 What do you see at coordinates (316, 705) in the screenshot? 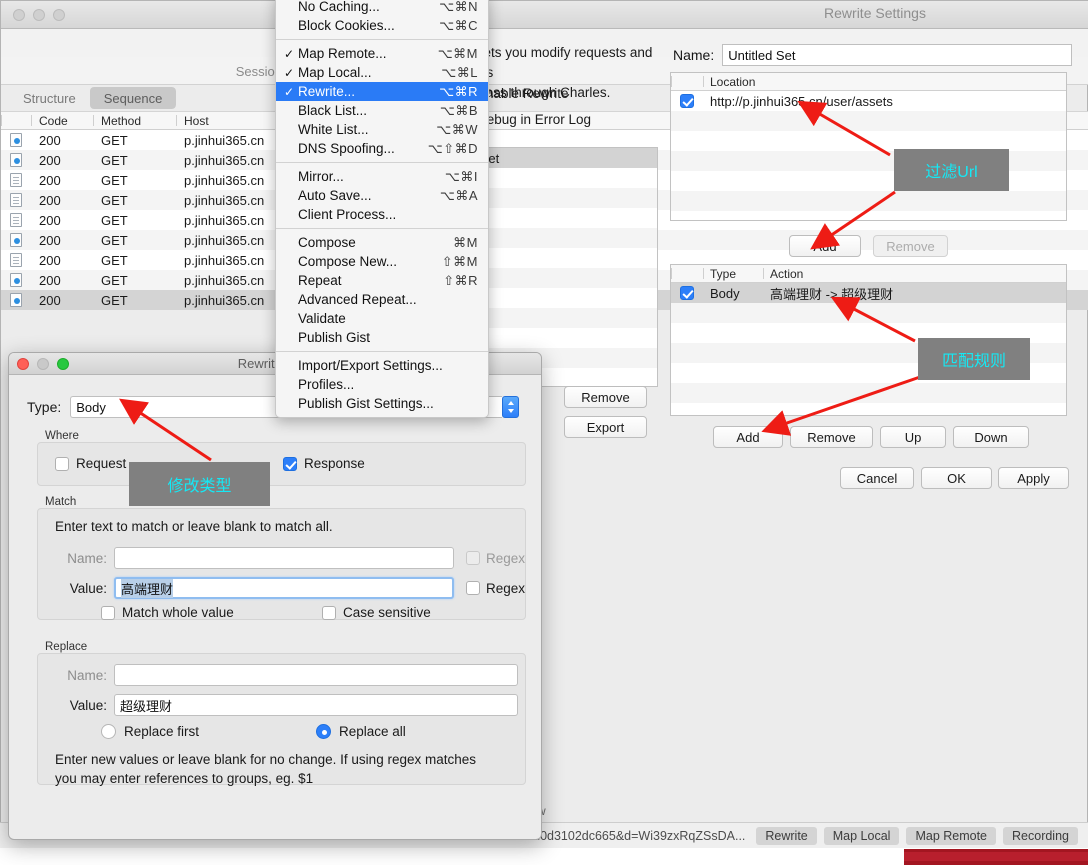
I see `replace-value-input: 超级理财` at bounding box center [316, 705].